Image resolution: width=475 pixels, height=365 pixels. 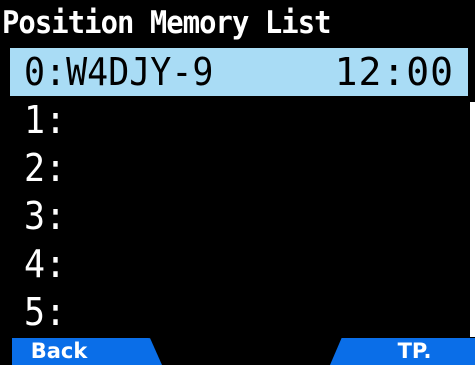 I want to click on back-softkey-label: Back, so click(x=59, y=351).